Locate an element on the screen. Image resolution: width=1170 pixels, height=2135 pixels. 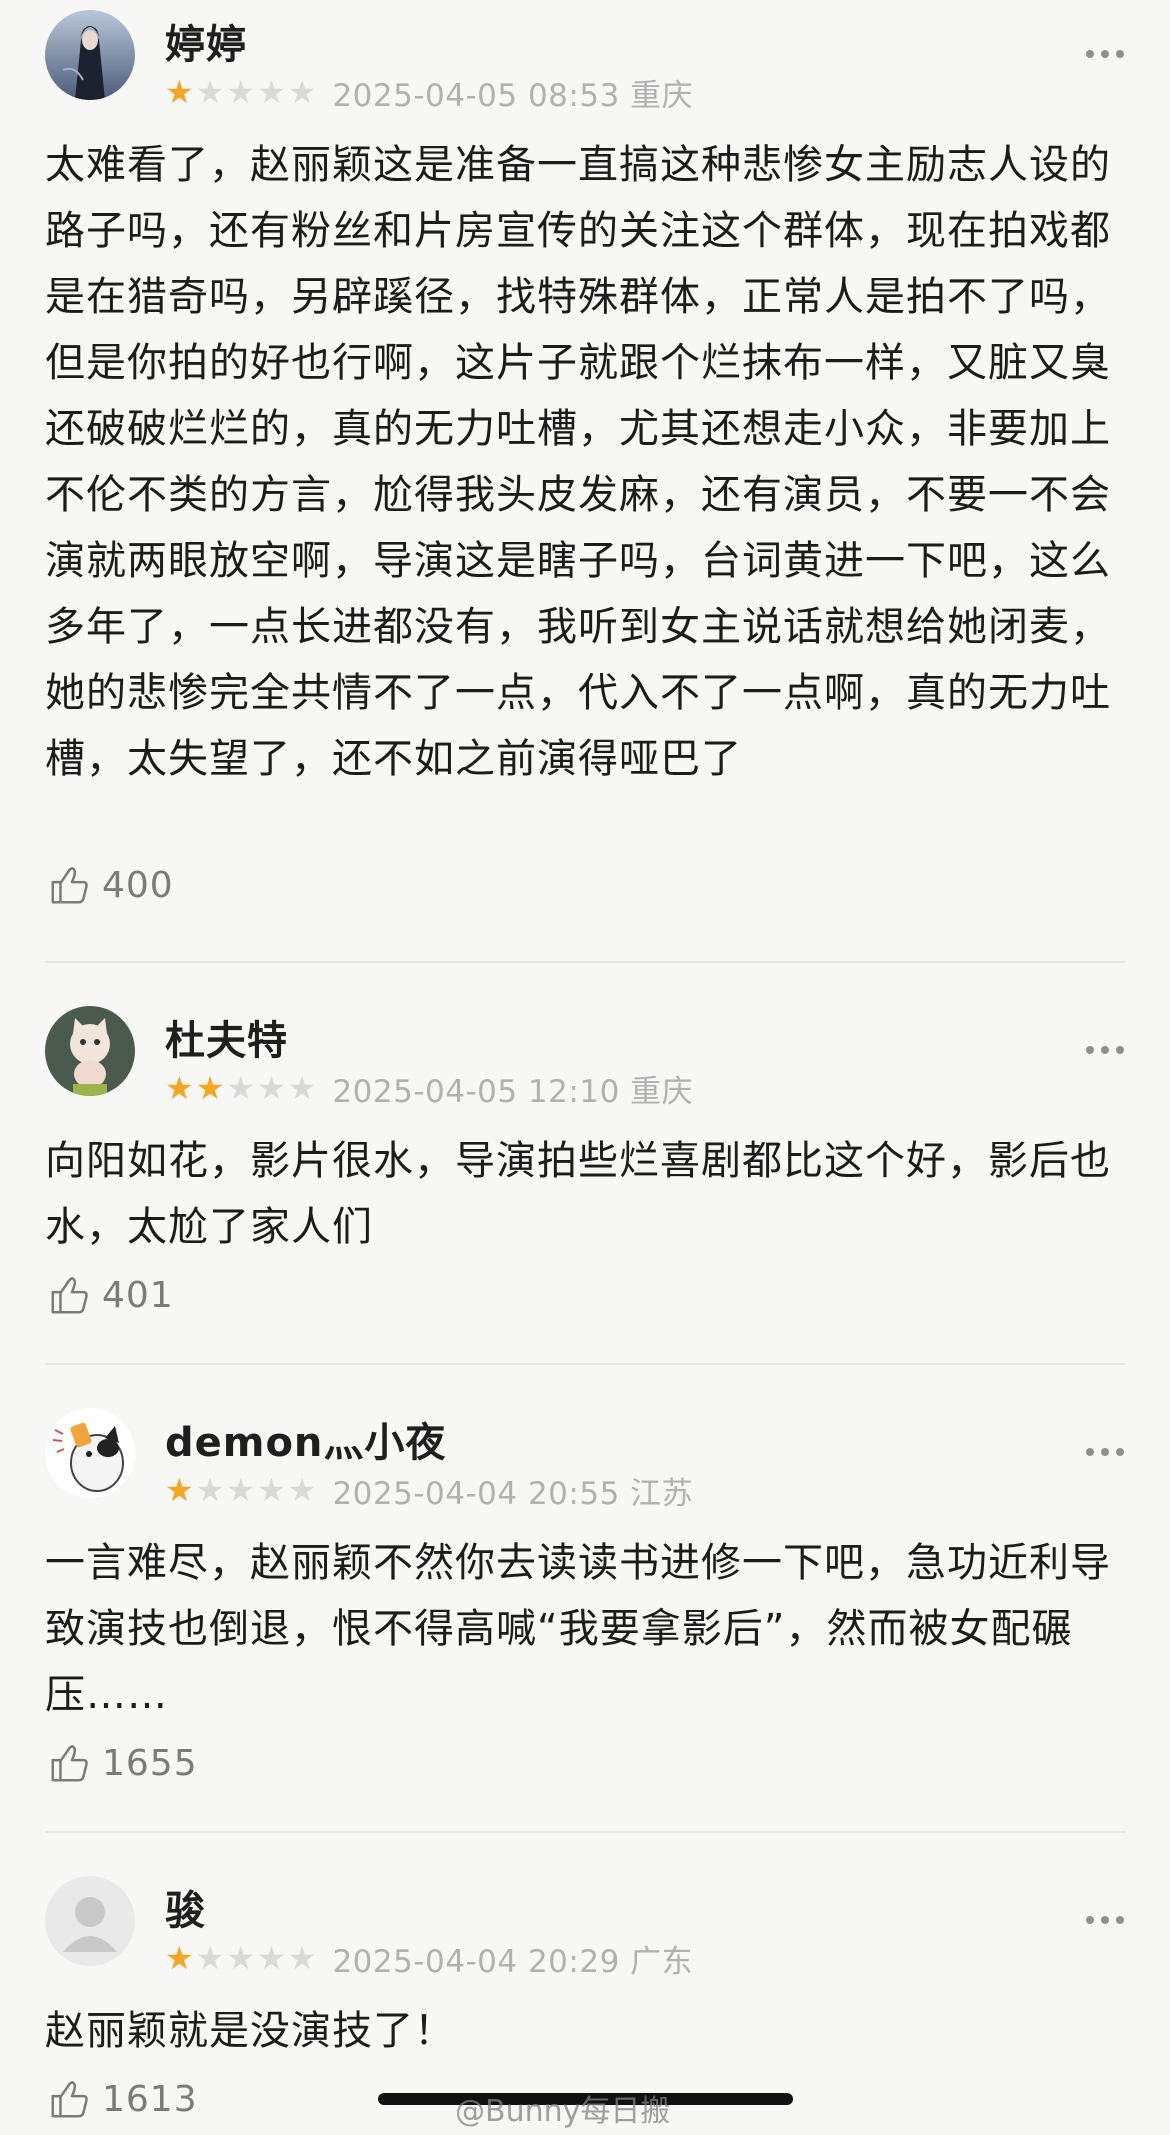
watermark: @Bunny每日搬 is located at coordinates (563, 2111).